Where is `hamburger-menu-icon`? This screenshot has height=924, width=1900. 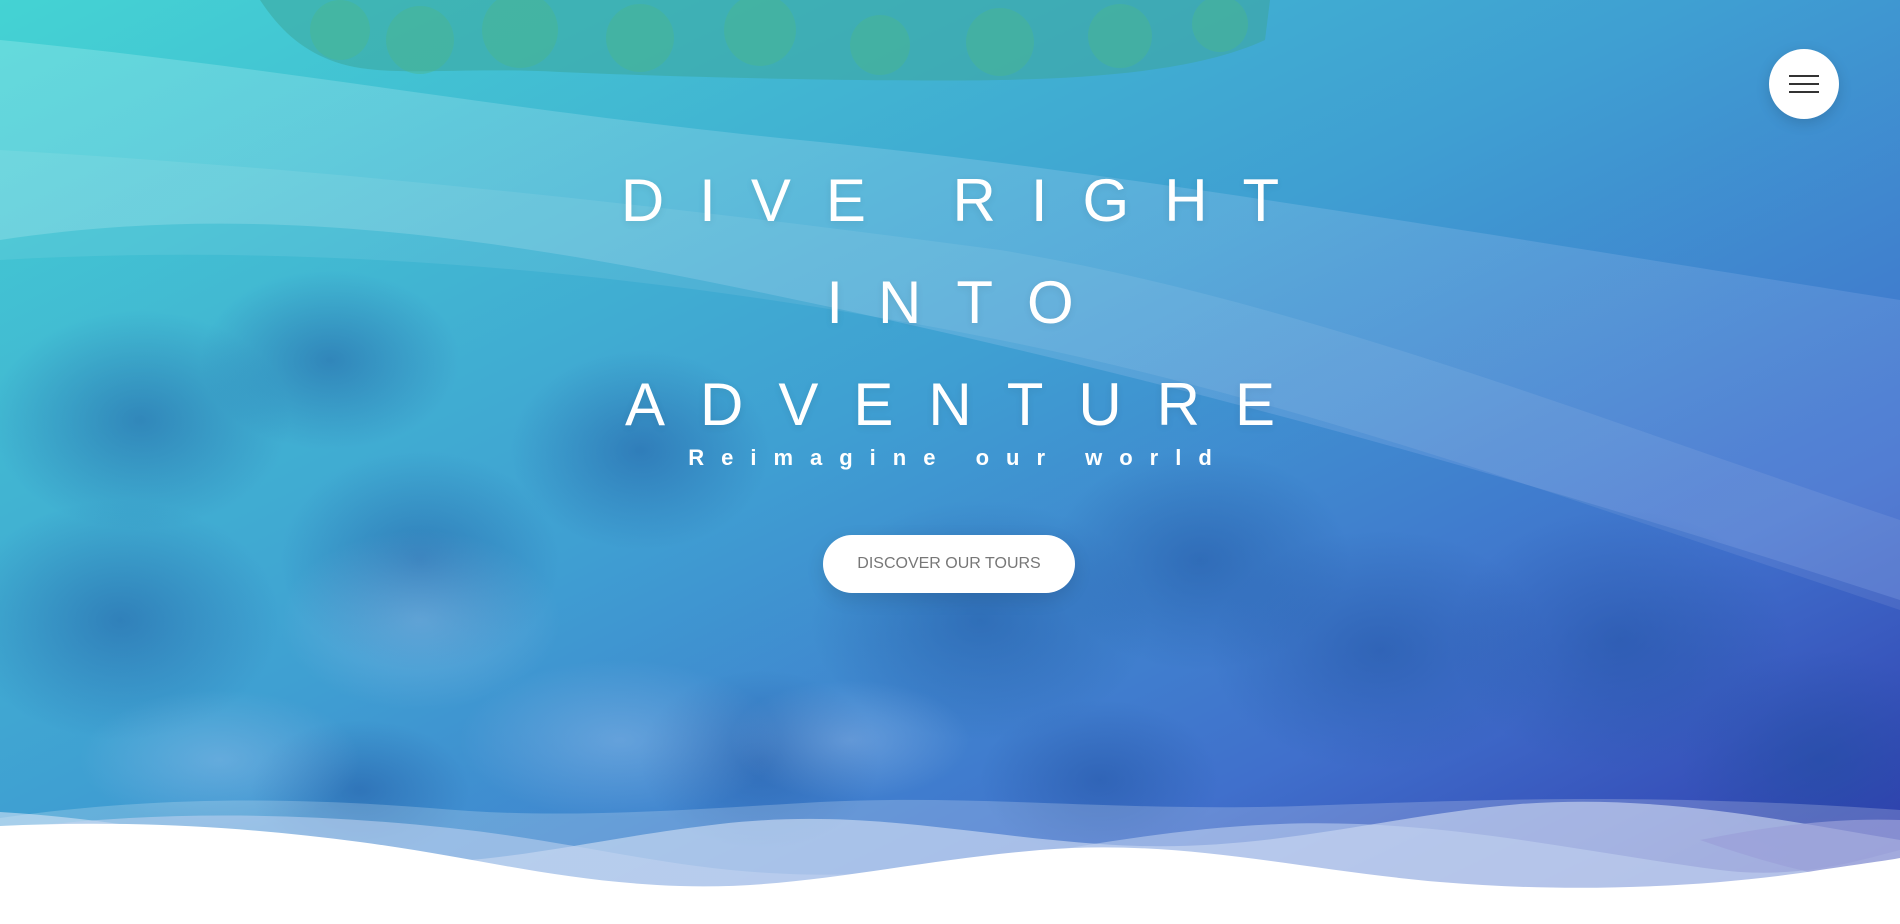
hamburger-menu-icon is located at coordinates (1804, 84).